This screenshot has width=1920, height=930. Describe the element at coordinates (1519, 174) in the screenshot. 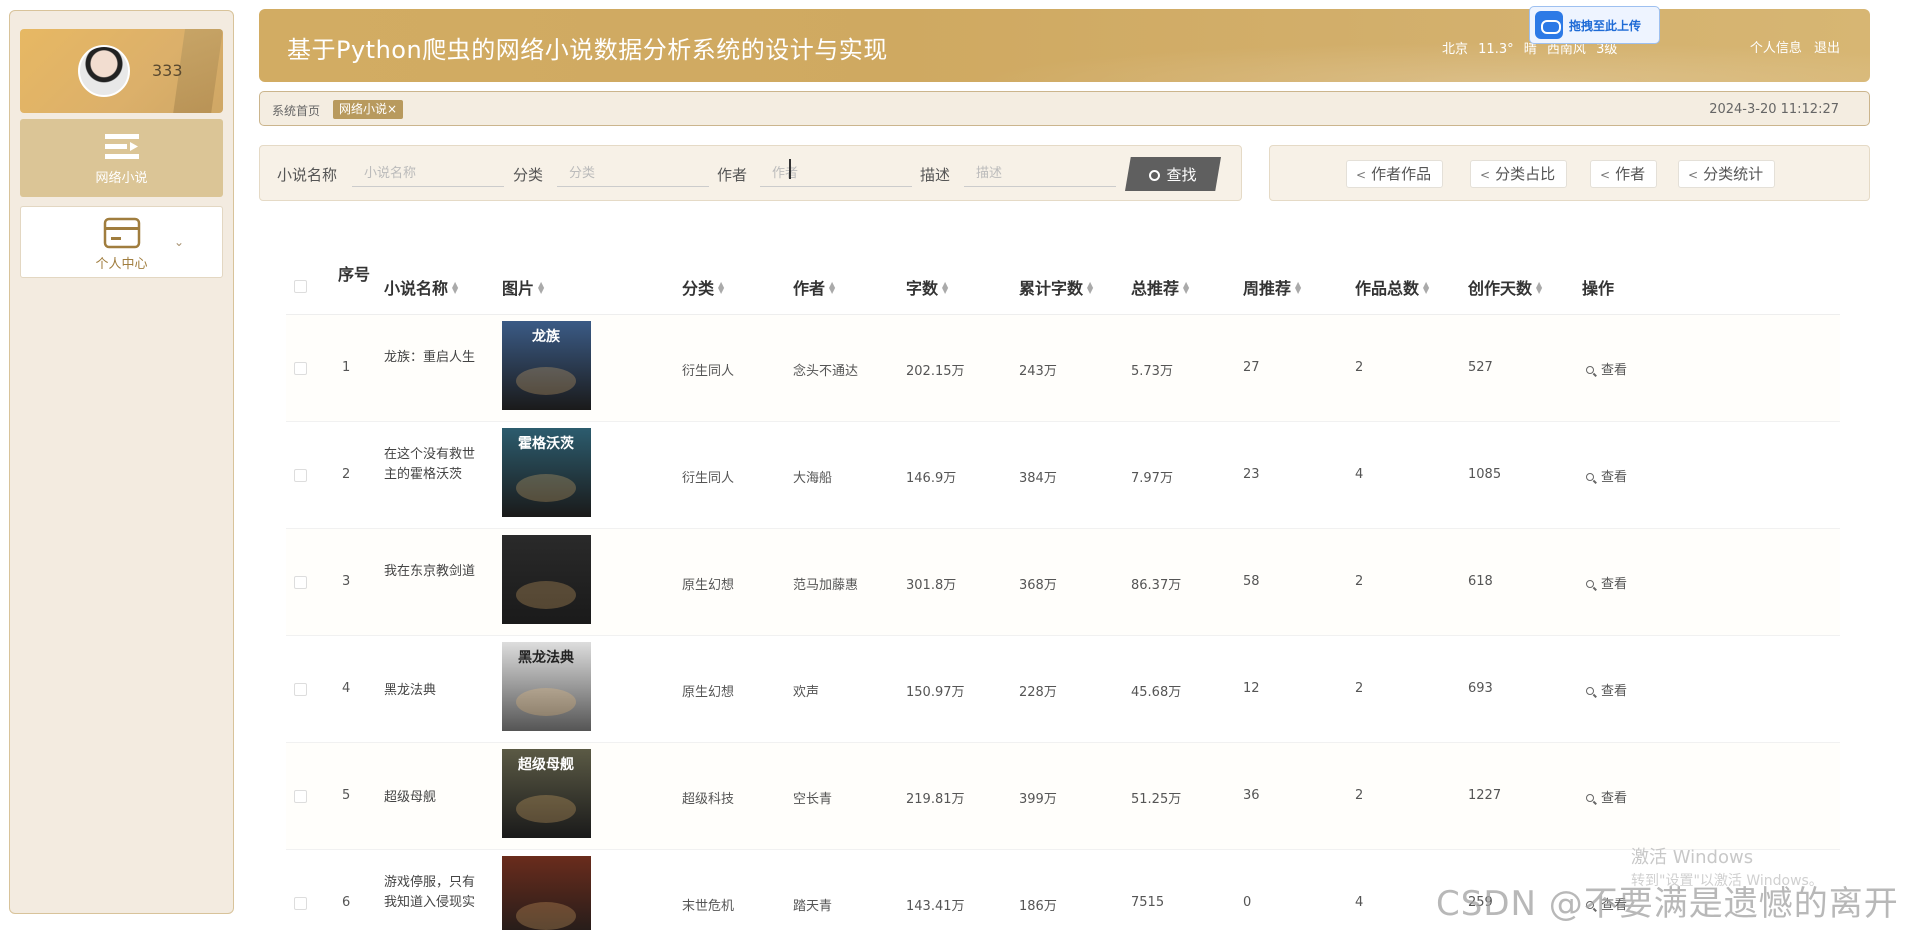

I see `category-ratio-button: < 分类占比` at that location.